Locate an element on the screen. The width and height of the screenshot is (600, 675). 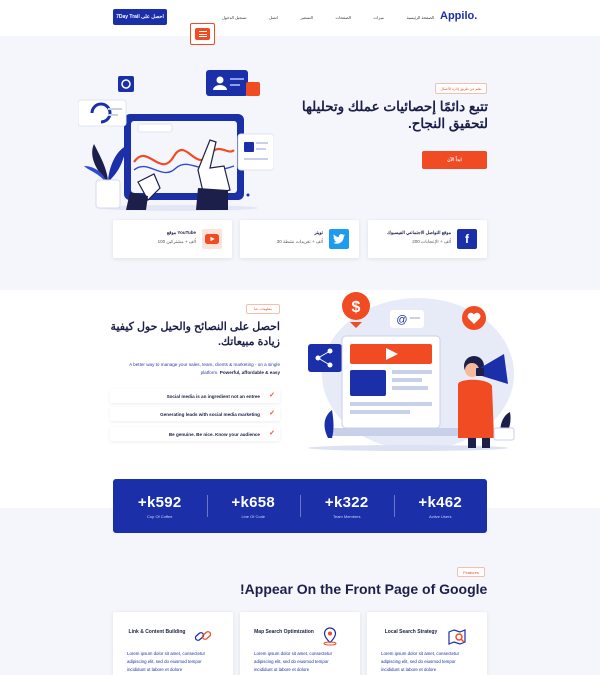
nav-link-contact: اتصل is located at coordinates (273, 17).